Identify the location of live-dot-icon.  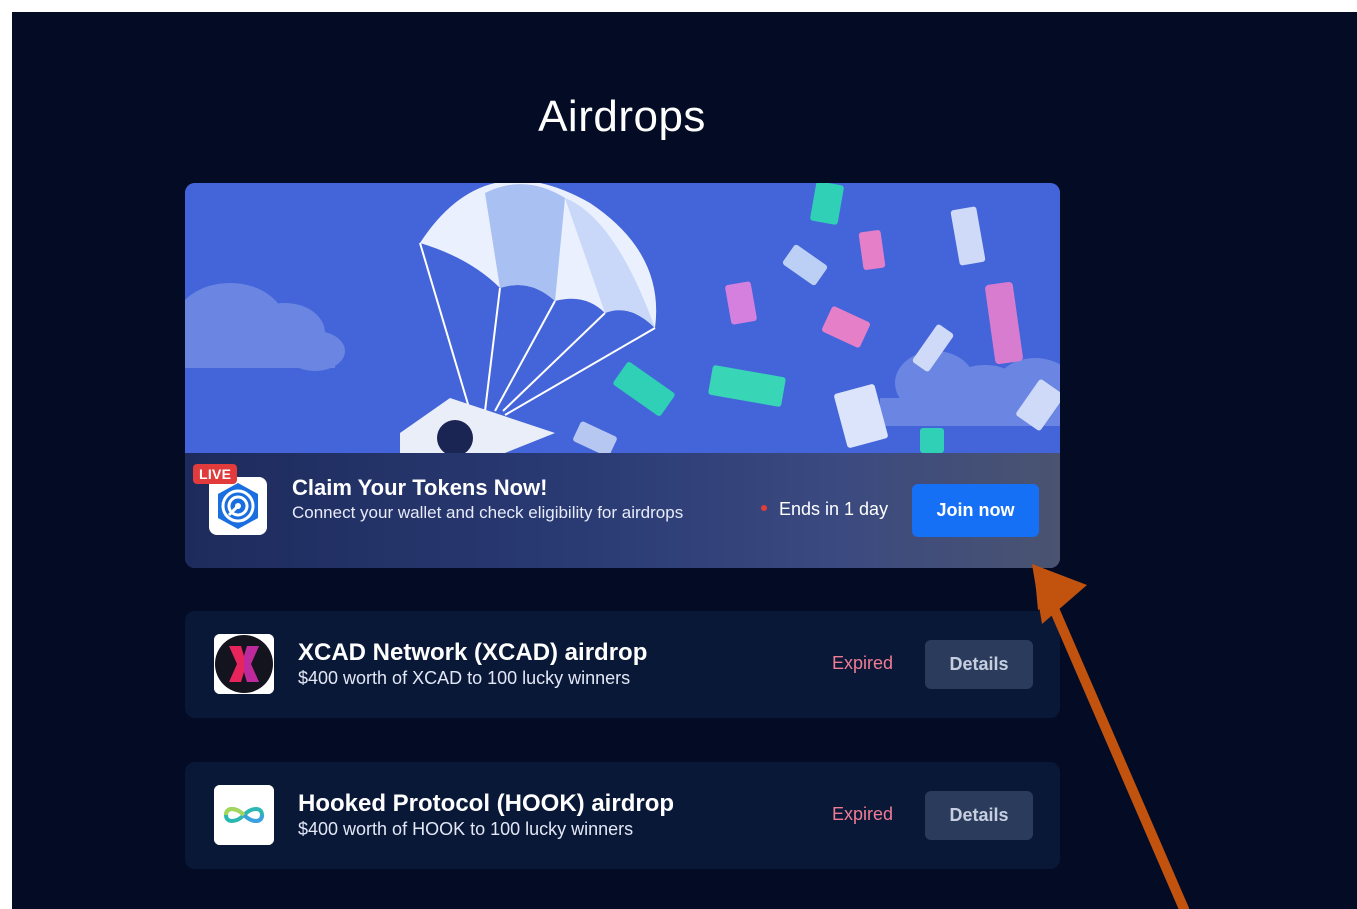
(764, 508).